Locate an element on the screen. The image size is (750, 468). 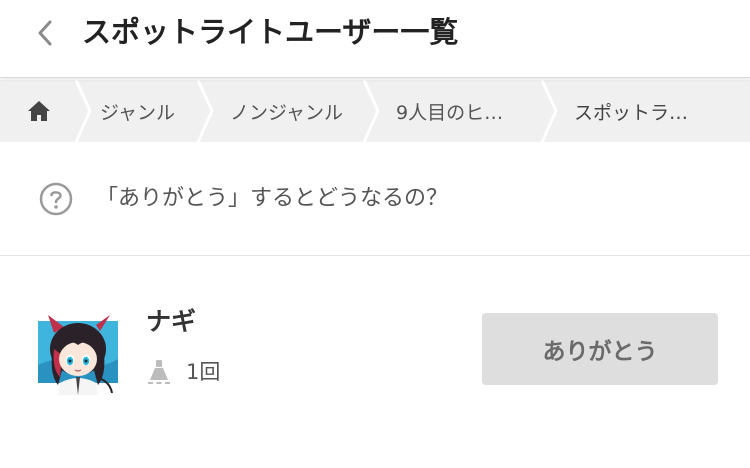
avatar-image is located at coordinates (78, 355).